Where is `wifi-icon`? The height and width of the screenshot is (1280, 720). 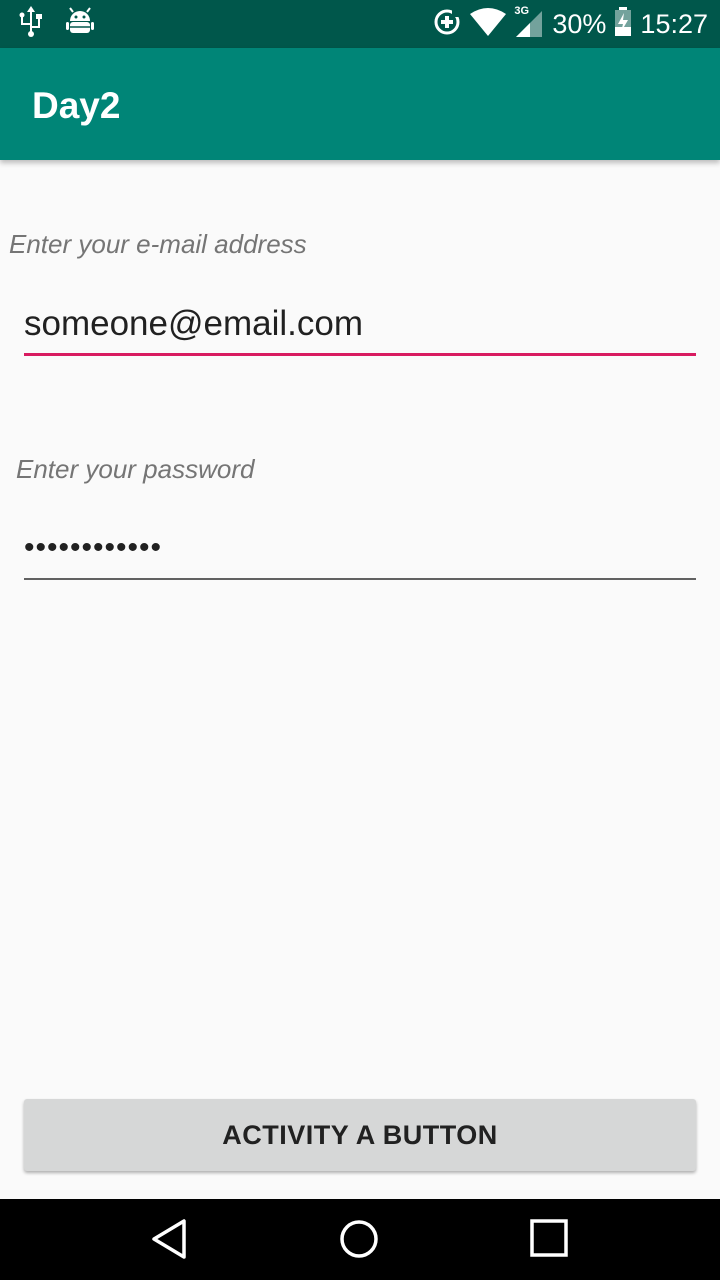
wifi-icon is located at coordinates (488, 24).